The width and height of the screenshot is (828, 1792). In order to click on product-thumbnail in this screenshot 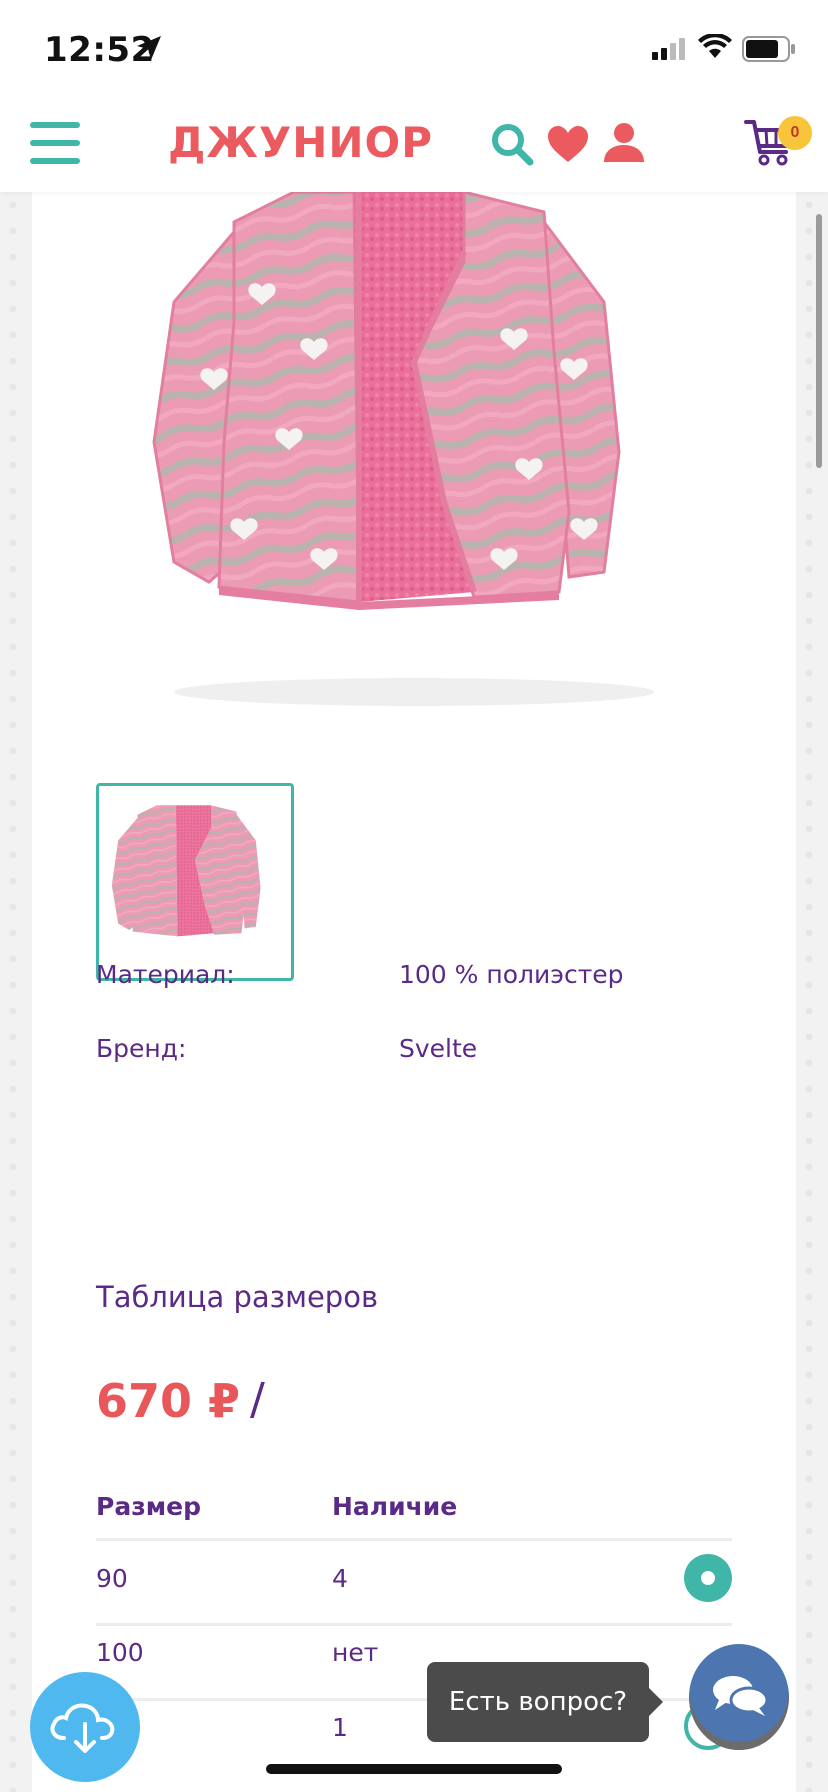, I will do `click(195, 882)`.